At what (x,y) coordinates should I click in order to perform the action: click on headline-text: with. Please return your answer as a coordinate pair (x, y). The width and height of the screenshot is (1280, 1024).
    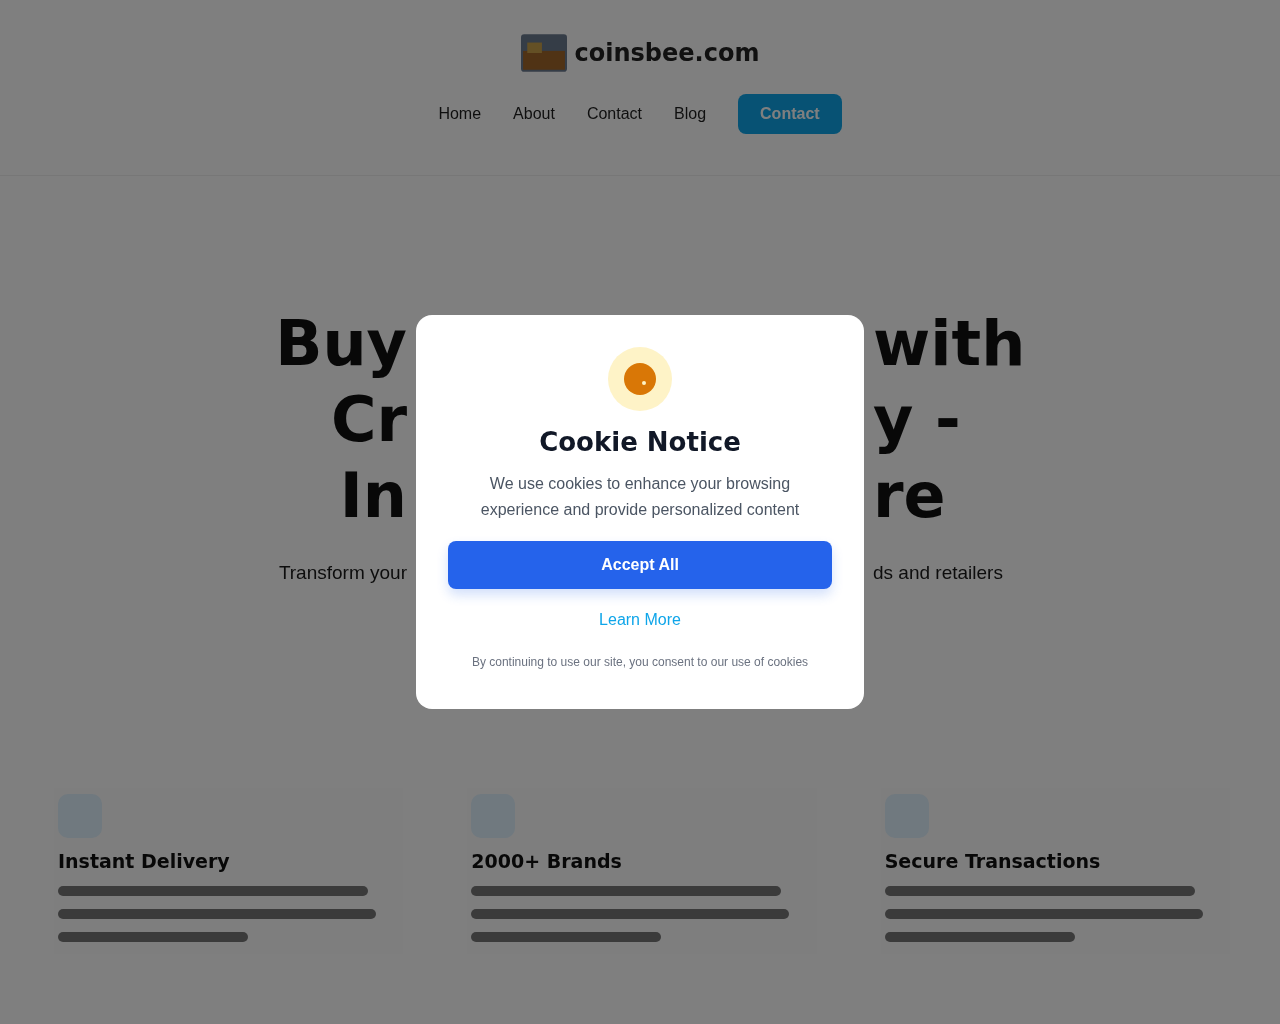
    Looking at the image, I should click on (950, 344).